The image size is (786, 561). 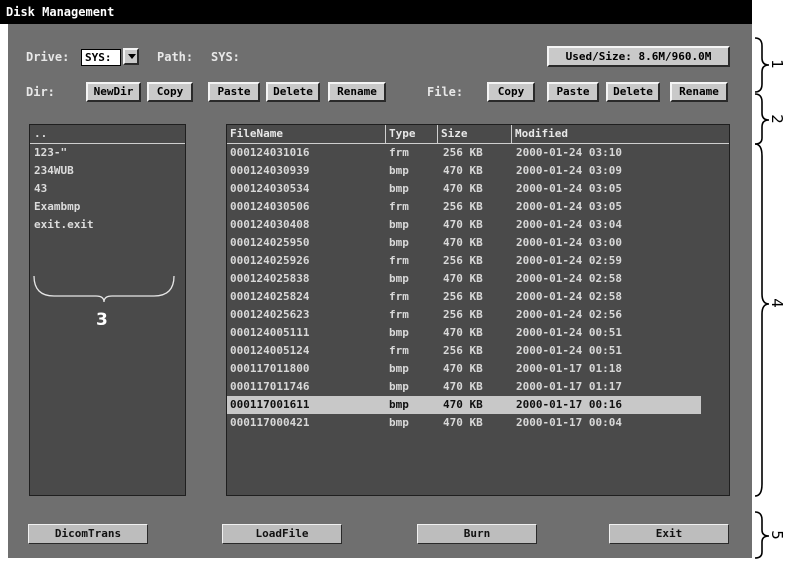 I want to click on path-value: SYS:, so click(x=225, y=57).